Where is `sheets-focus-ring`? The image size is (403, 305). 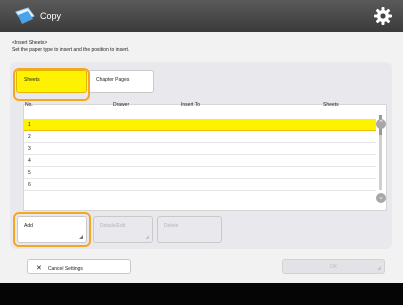 sheets-focus-ring is located at coordinates (51, 84).